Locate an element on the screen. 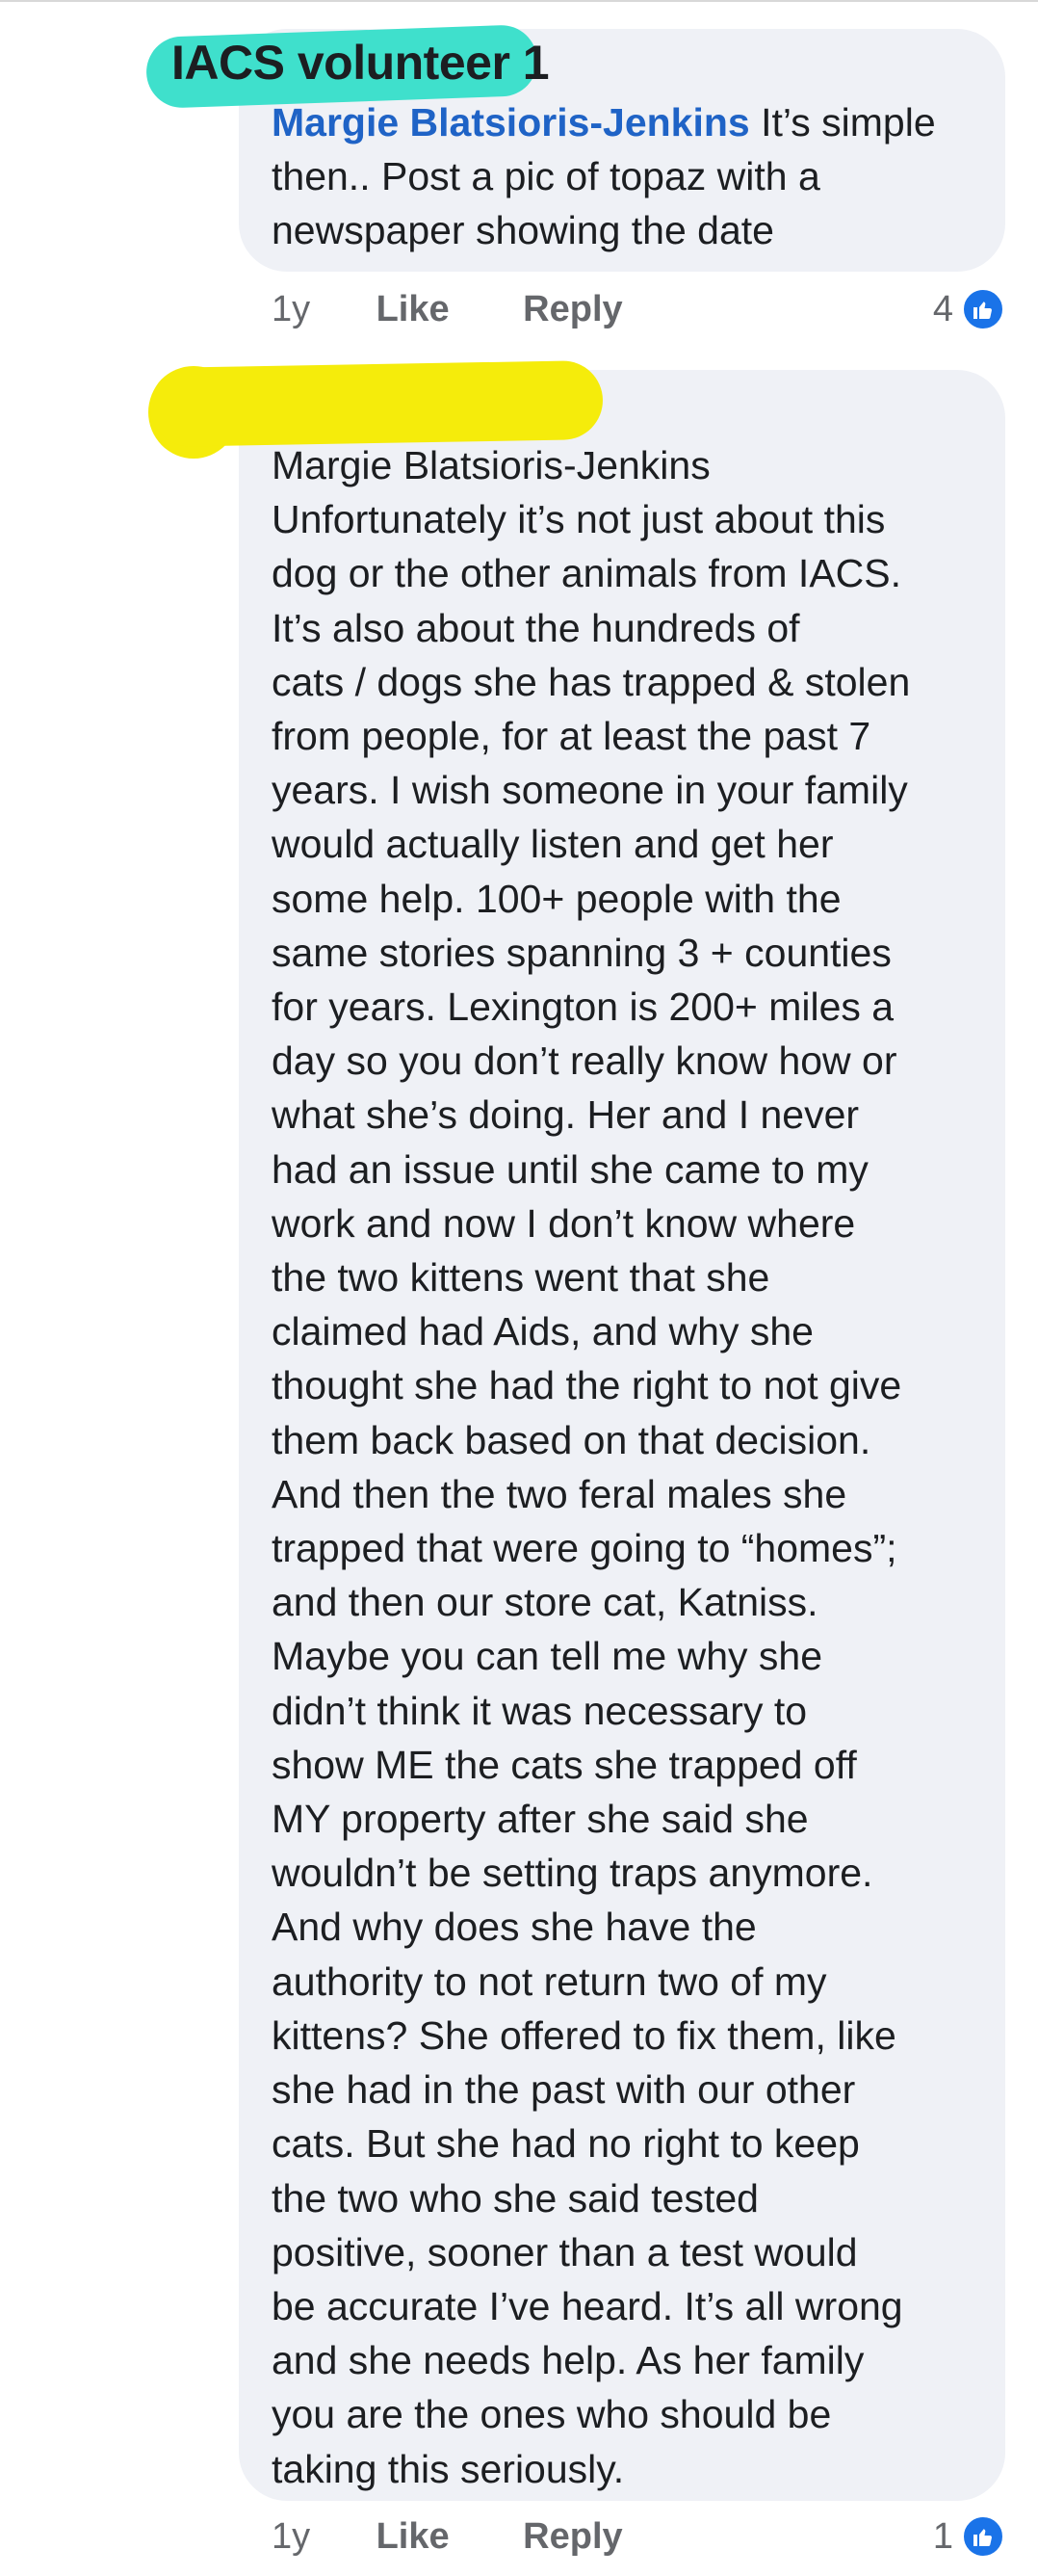 The width and height of the screenshot is (1038, 2576). comment-line: had an issue until she came to my is located at coordinates (570, 1169).